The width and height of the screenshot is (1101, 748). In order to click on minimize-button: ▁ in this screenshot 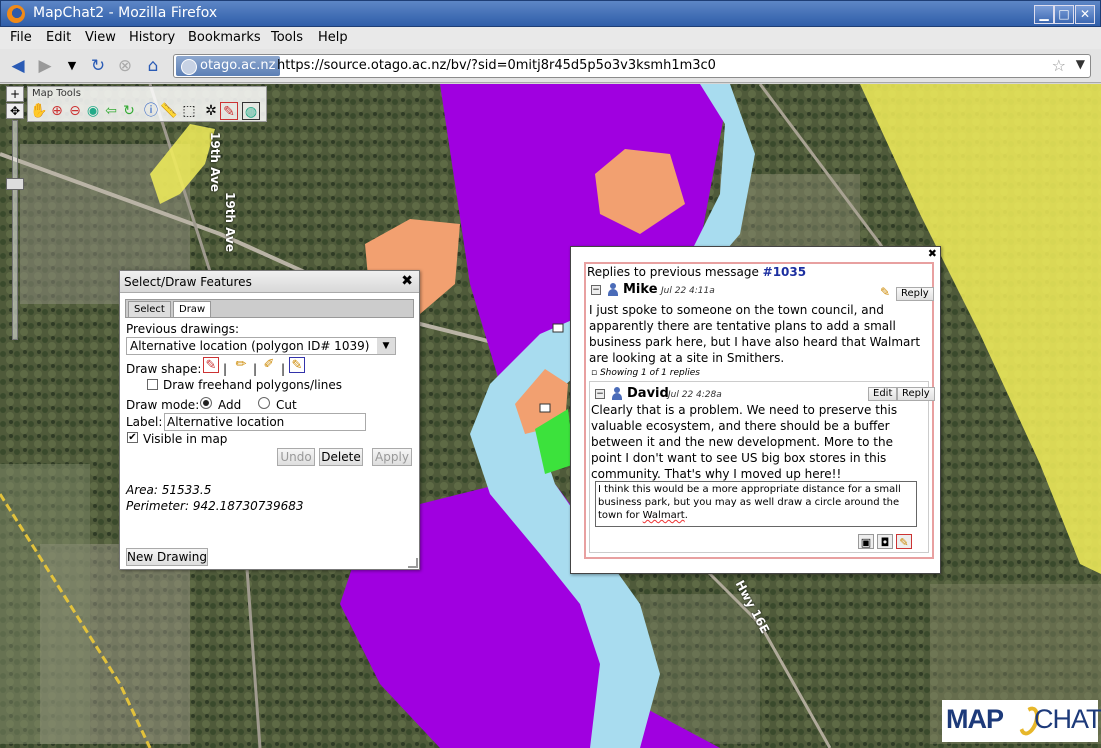, I will do `click(1044, 14)`.